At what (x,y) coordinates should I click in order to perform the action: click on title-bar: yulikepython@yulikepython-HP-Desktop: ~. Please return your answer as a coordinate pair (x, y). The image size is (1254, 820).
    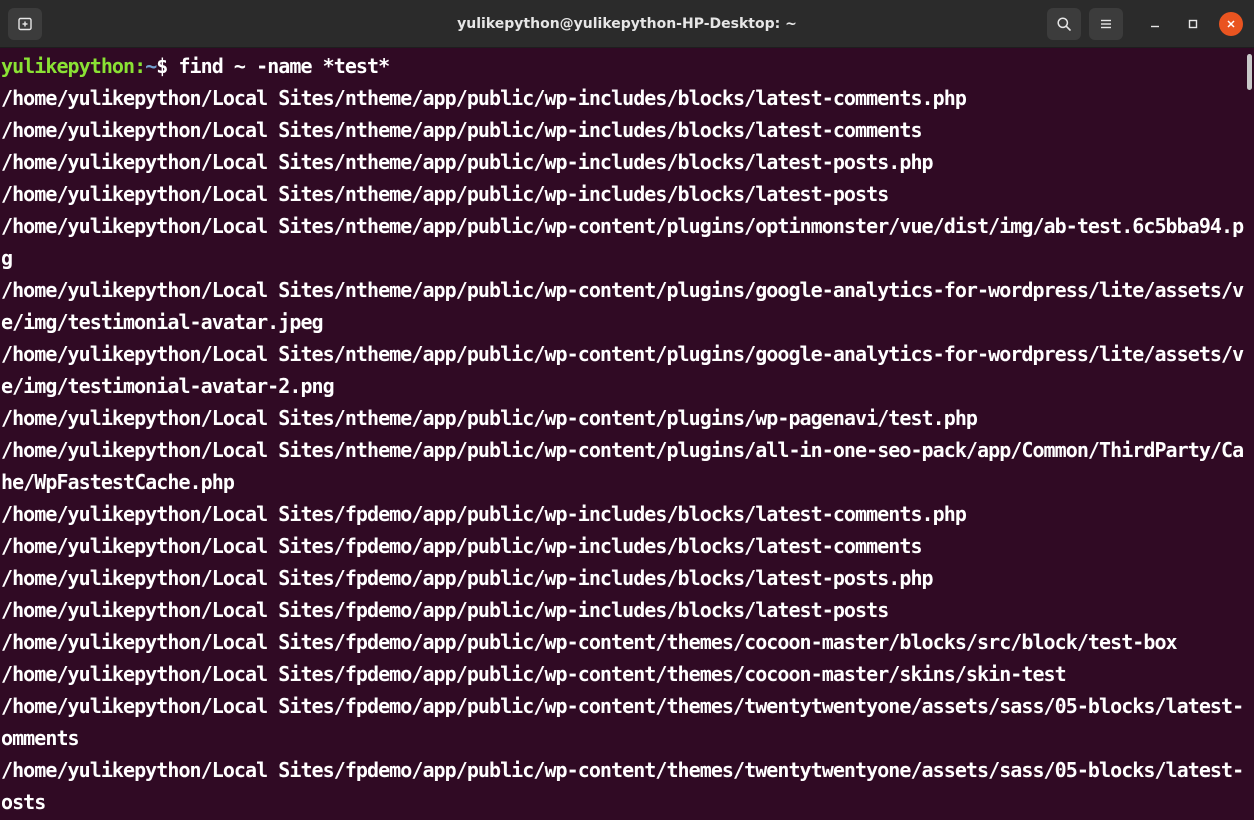
    Looking at the image, I should click on (627, 24).